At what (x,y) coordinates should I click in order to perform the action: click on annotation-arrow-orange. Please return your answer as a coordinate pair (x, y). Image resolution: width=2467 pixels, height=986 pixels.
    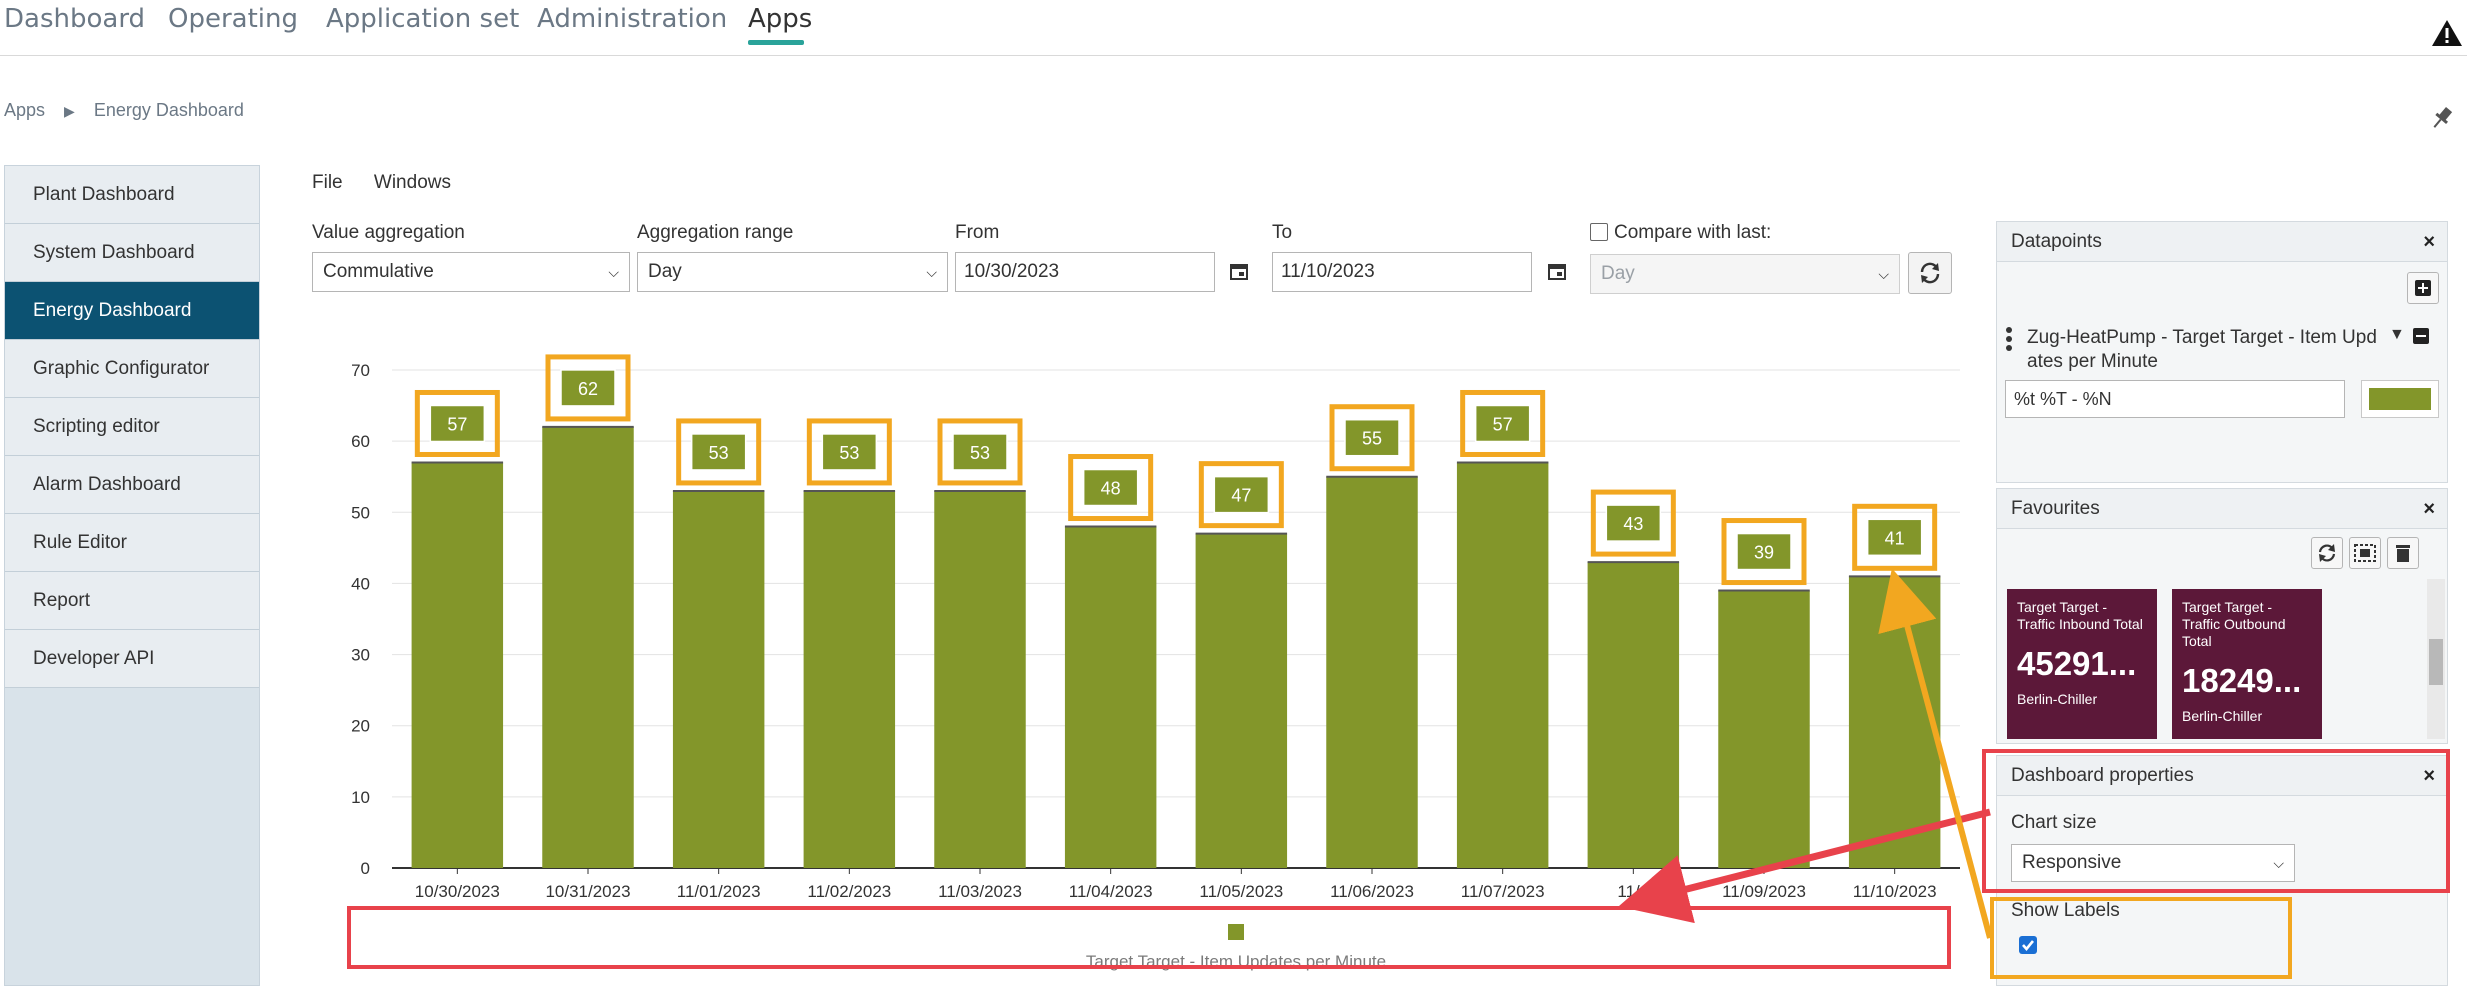
    Looking at the image, I should click on (1935, 753).